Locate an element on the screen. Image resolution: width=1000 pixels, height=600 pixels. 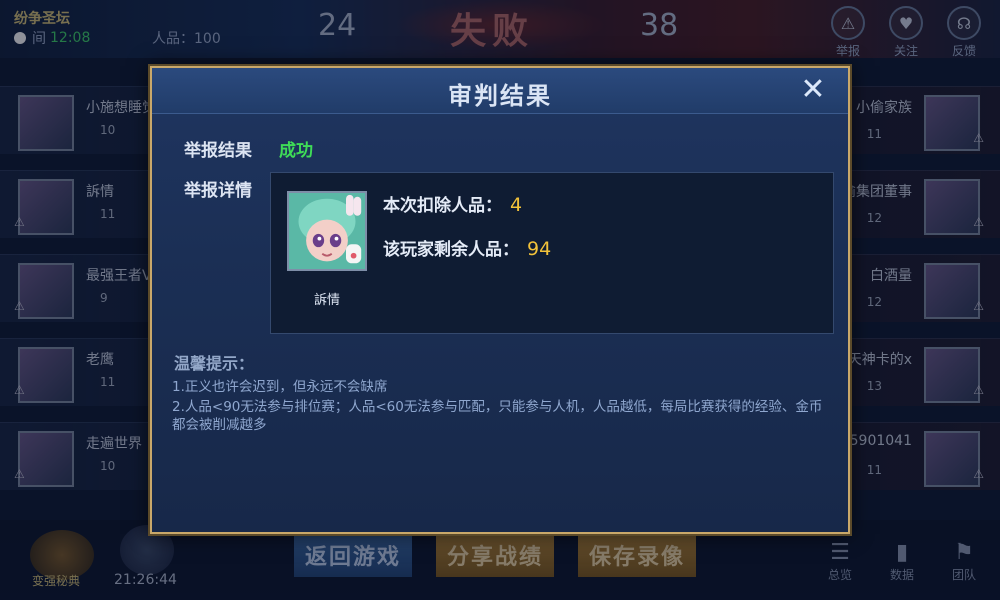
tip-item: 1.正义也许会迟到，但永远不会缺席 is located at coordinates (280, 387).